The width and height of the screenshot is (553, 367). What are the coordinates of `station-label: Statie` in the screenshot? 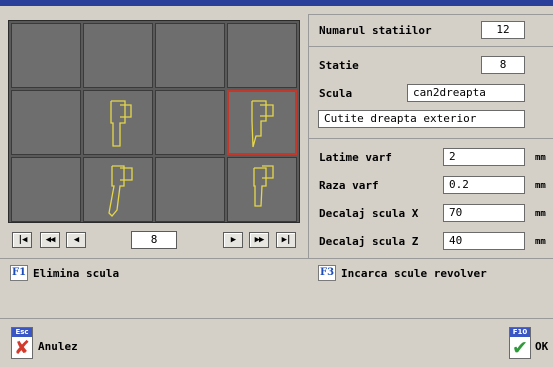 It's located at (339, 65).